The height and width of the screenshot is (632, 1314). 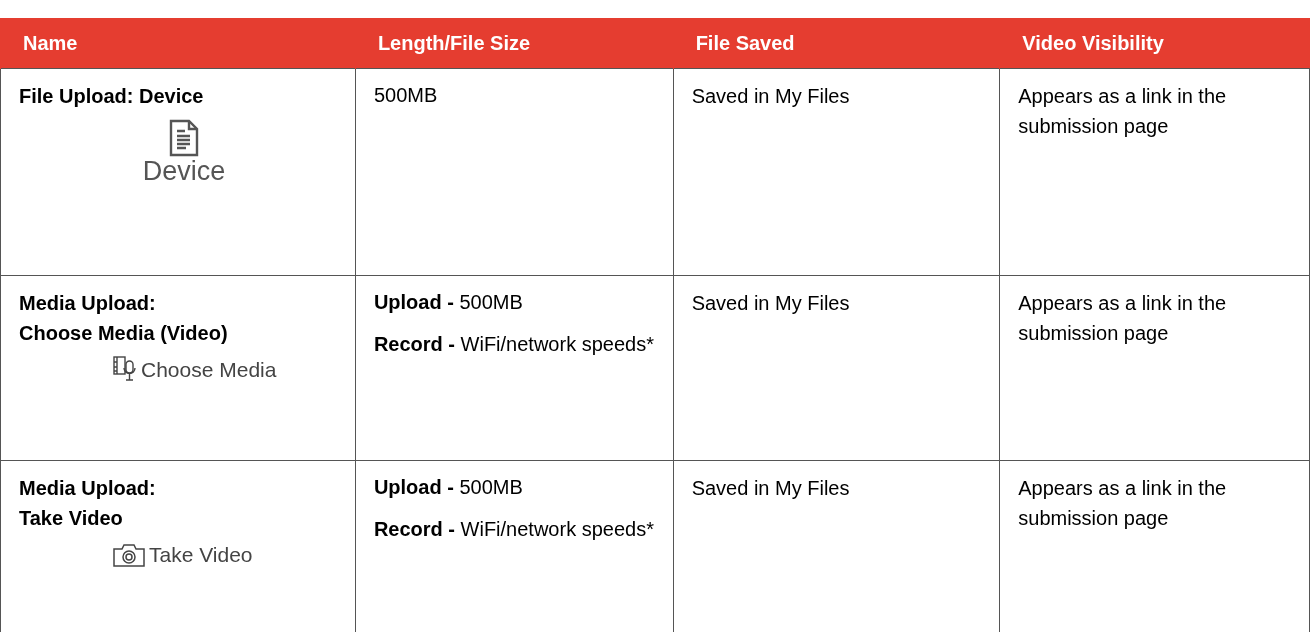 What do you see at coordinates (124, 333) in the screenshot?
I see `item-name: Choose Media (Video)` at bounding box center [124, 333].